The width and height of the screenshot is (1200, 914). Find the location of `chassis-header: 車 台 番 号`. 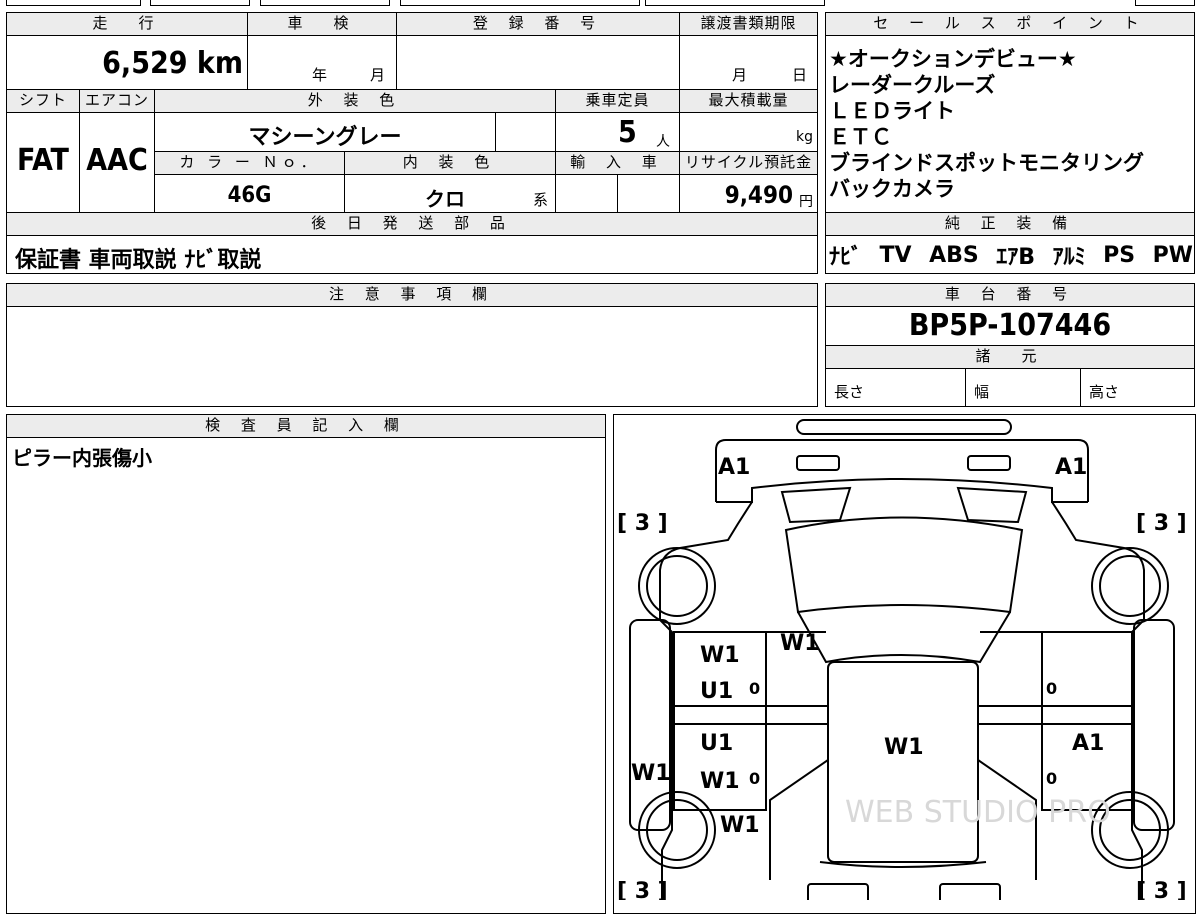

chassis-header: 車 台 番 号 is located at coordinates (1010, 295).